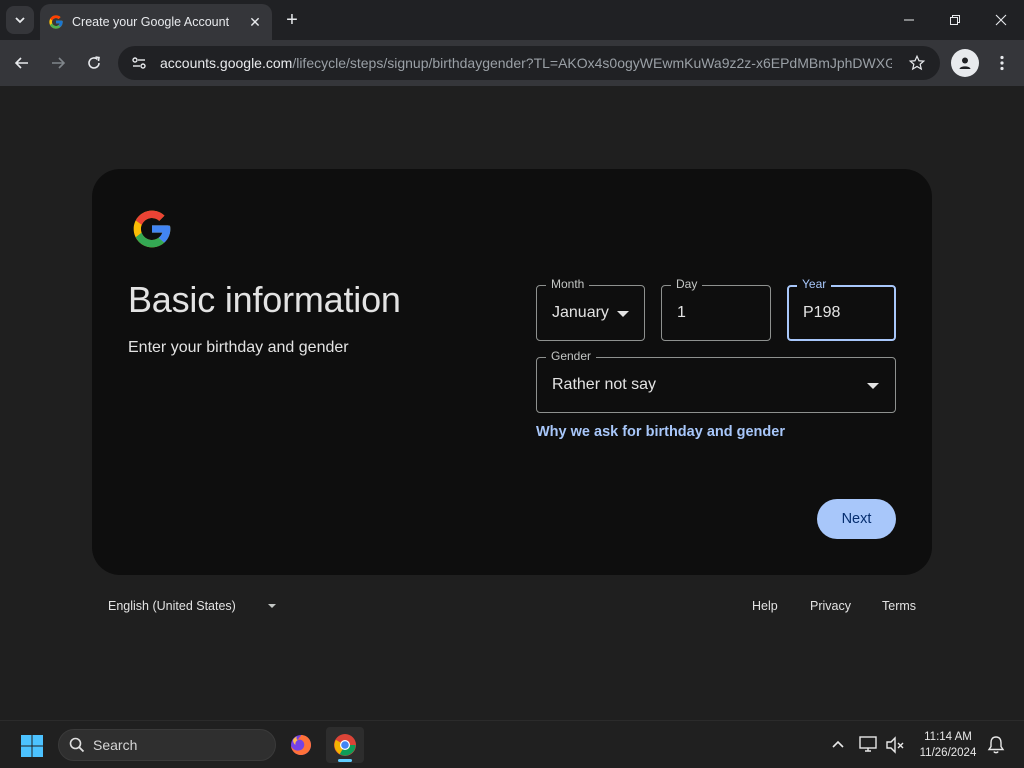 The width and height of the screenshot is (1024, 768). I want to click on month-label: Month, so click(568, 284).